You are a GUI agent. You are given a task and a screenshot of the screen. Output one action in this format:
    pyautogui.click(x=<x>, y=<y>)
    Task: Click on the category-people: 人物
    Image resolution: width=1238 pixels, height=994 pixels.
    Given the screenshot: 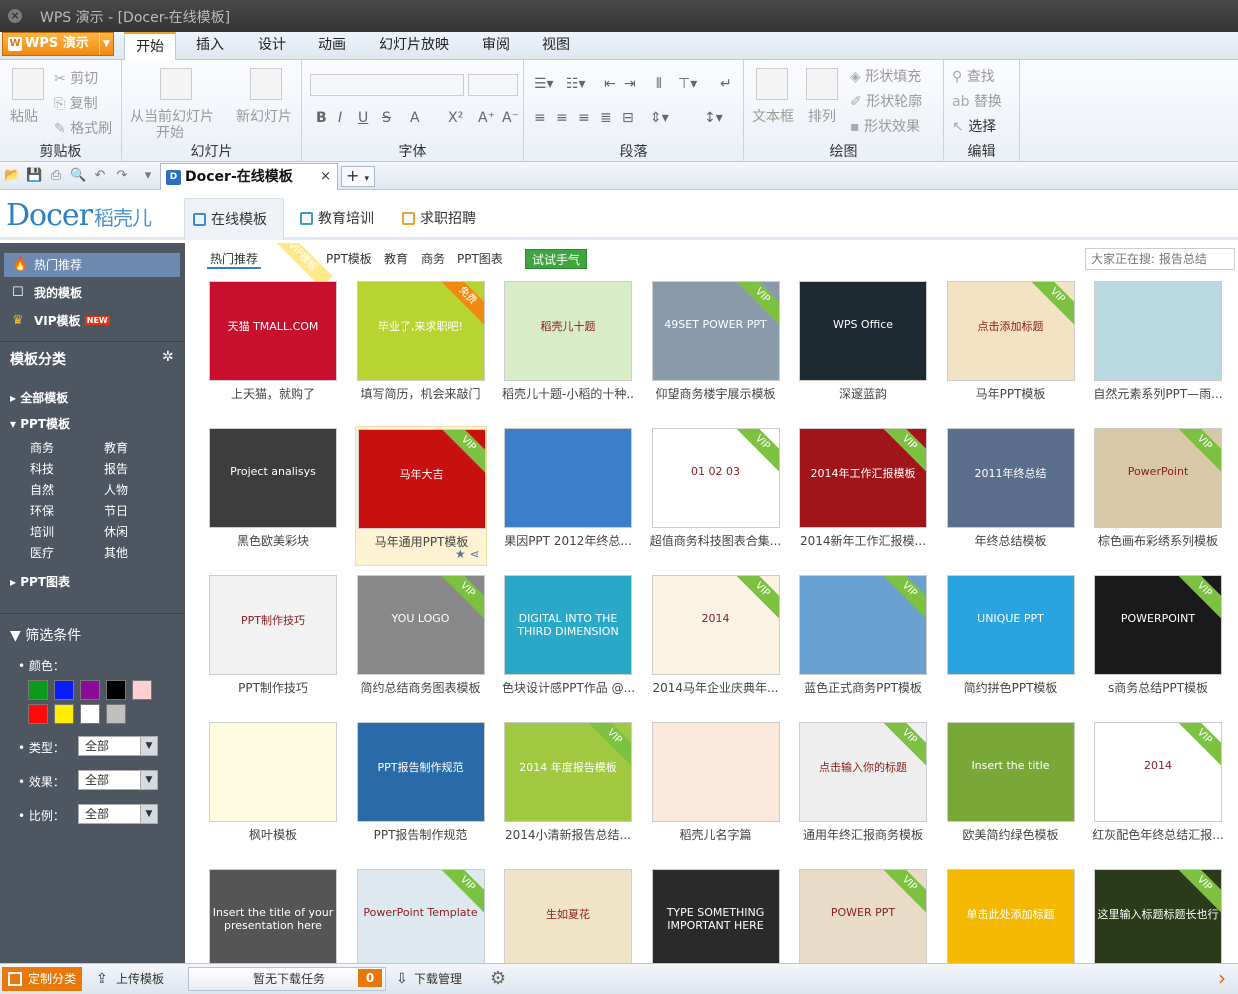 What is the action you would take?
    pyautogui.click(x=116, y=489)
    